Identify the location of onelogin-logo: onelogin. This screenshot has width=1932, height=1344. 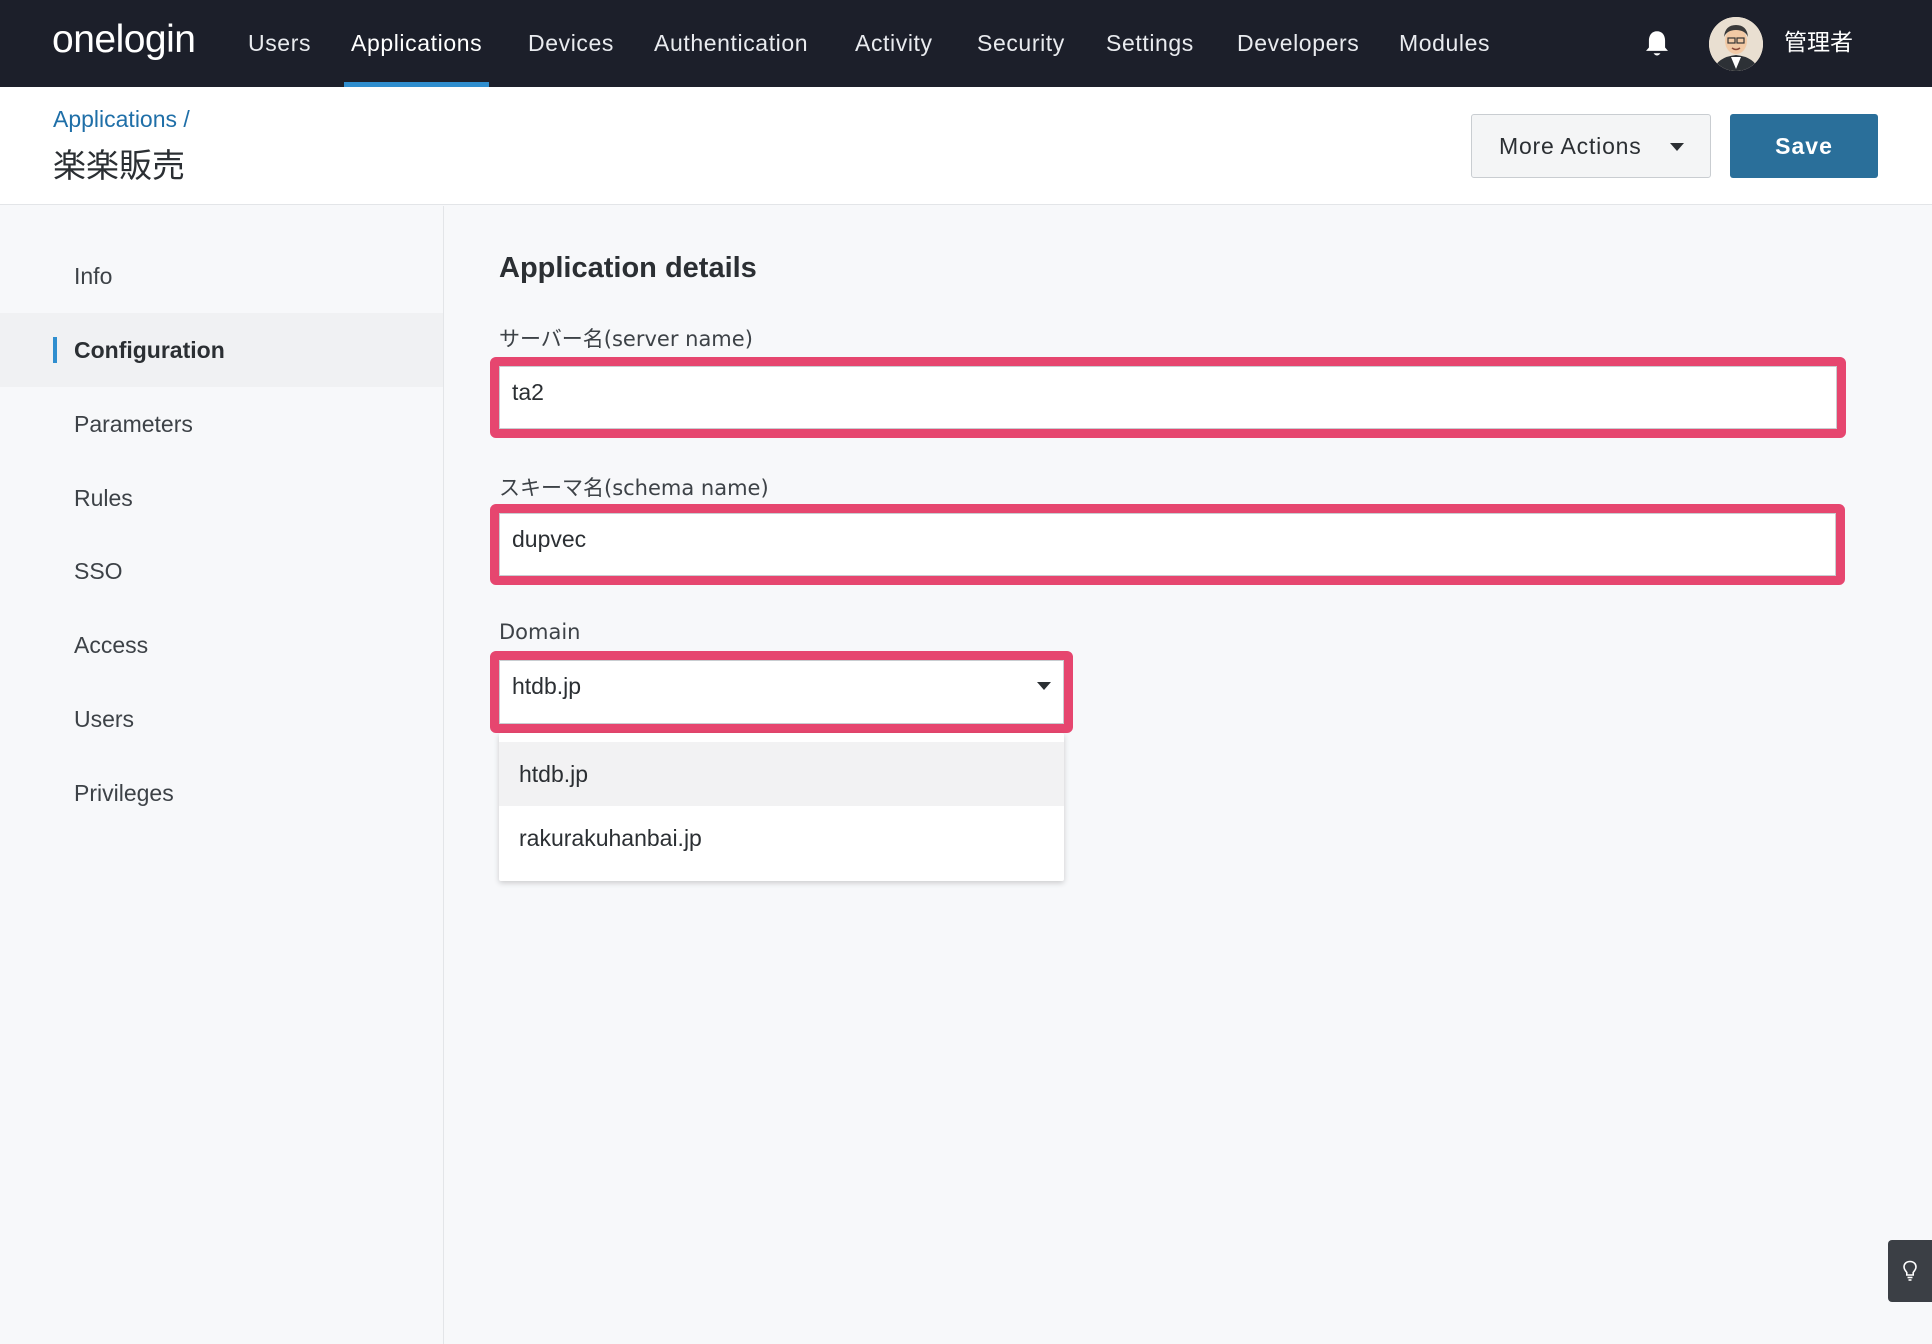
(124, 40).